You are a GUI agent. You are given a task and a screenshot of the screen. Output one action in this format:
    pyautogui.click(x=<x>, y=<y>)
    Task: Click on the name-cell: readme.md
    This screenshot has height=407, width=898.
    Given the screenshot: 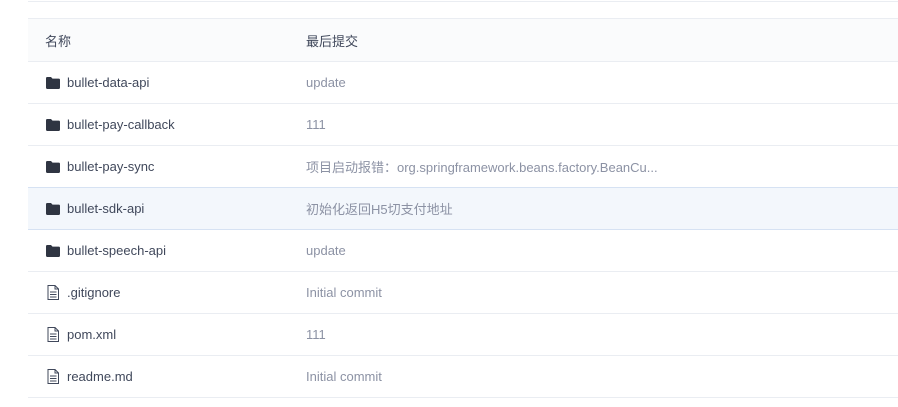 What is the action you would take?
    pyautogui.click(x=159, y=376)
    